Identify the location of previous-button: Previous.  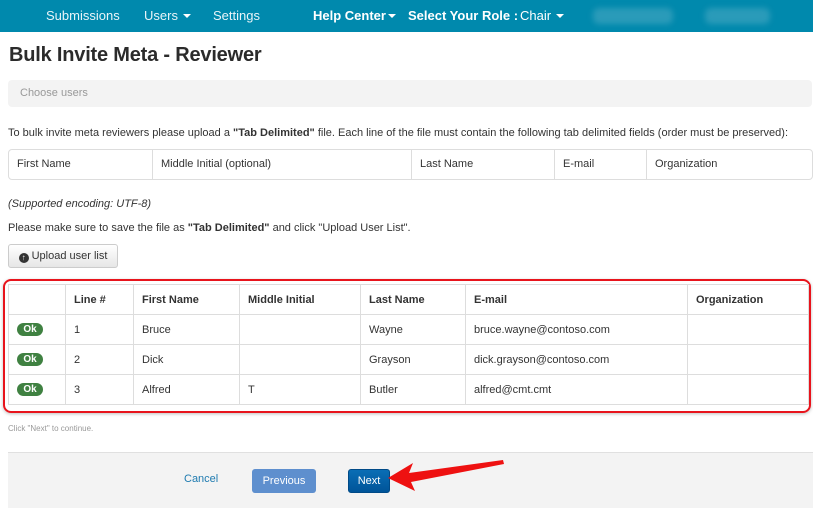
(284, 481).